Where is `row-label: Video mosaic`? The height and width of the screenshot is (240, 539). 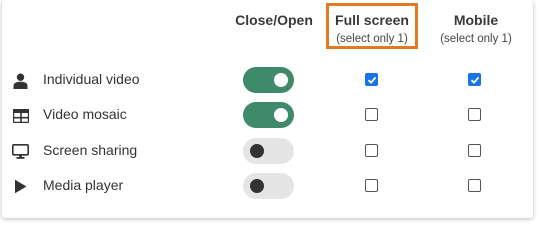
row-label: Video mosaic is located at coordinates (85, 114).